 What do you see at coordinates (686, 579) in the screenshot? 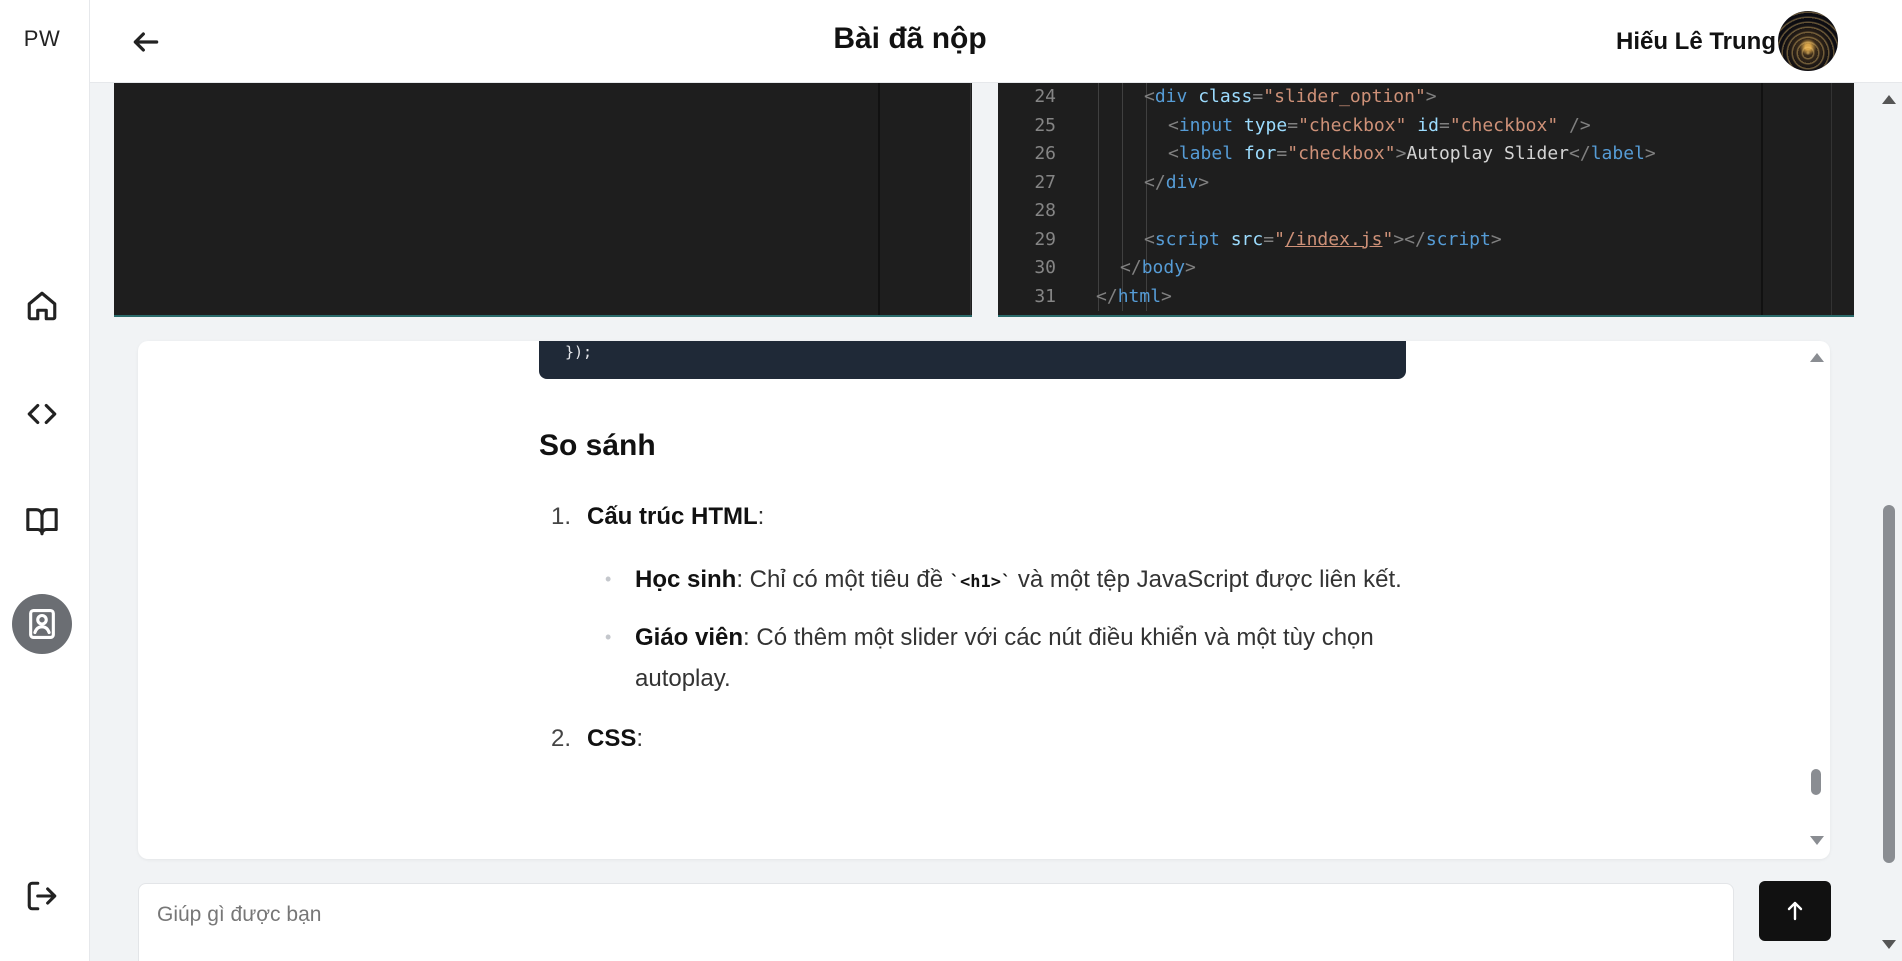
I see `bullet-label: Học sinh` at bounding box center [686, 579].